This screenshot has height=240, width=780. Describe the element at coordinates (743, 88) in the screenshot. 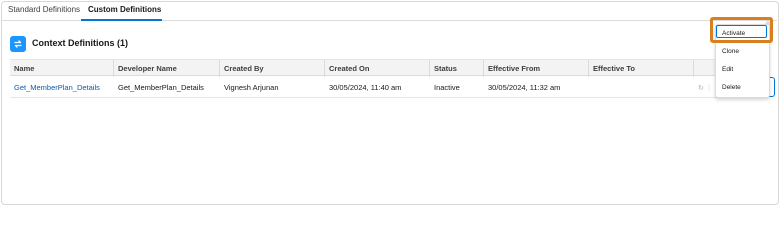

I see `menu-item-delete: Delete` at that location.